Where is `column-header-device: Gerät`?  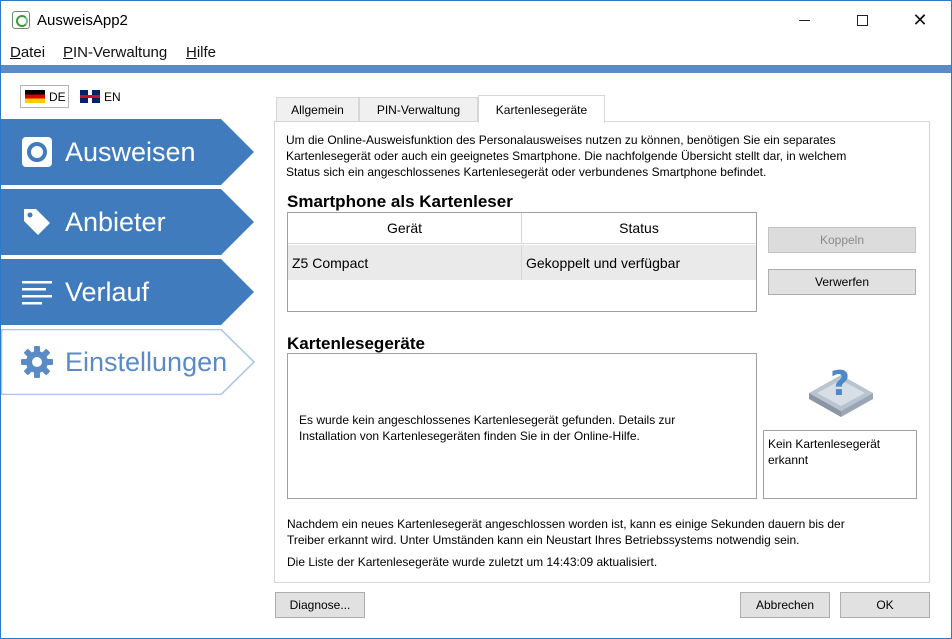
column-header-device: Gerät is located at coordinates (405, 228).